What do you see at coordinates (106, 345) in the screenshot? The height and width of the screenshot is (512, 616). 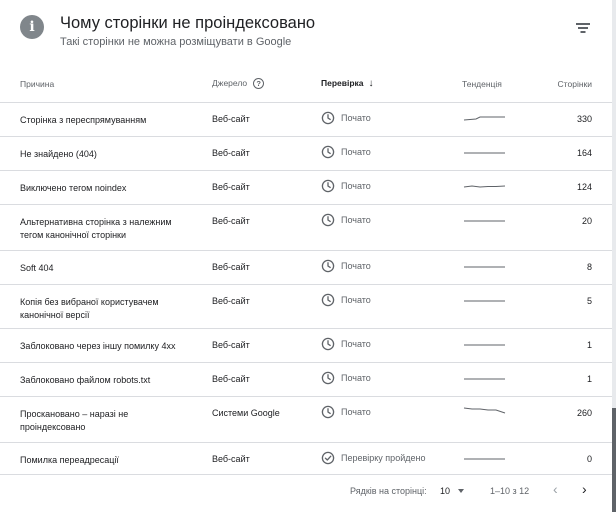 I see `cell-reason: Заблоковано через іншу помилку 4xx` at bounding box center [106, 345].